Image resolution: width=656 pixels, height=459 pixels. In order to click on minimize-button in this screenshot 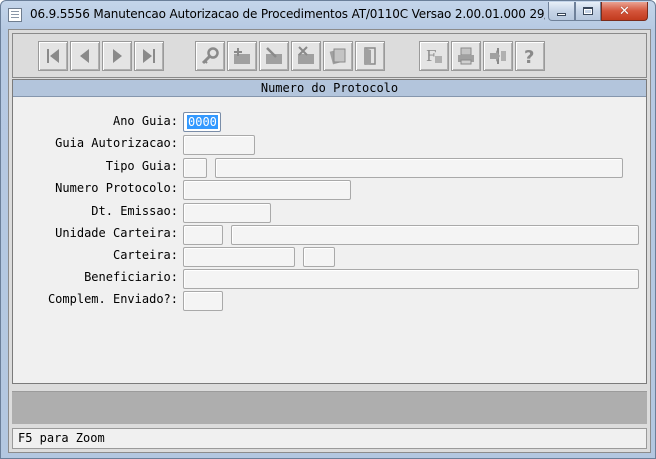, I will do `click(561, 11)`.